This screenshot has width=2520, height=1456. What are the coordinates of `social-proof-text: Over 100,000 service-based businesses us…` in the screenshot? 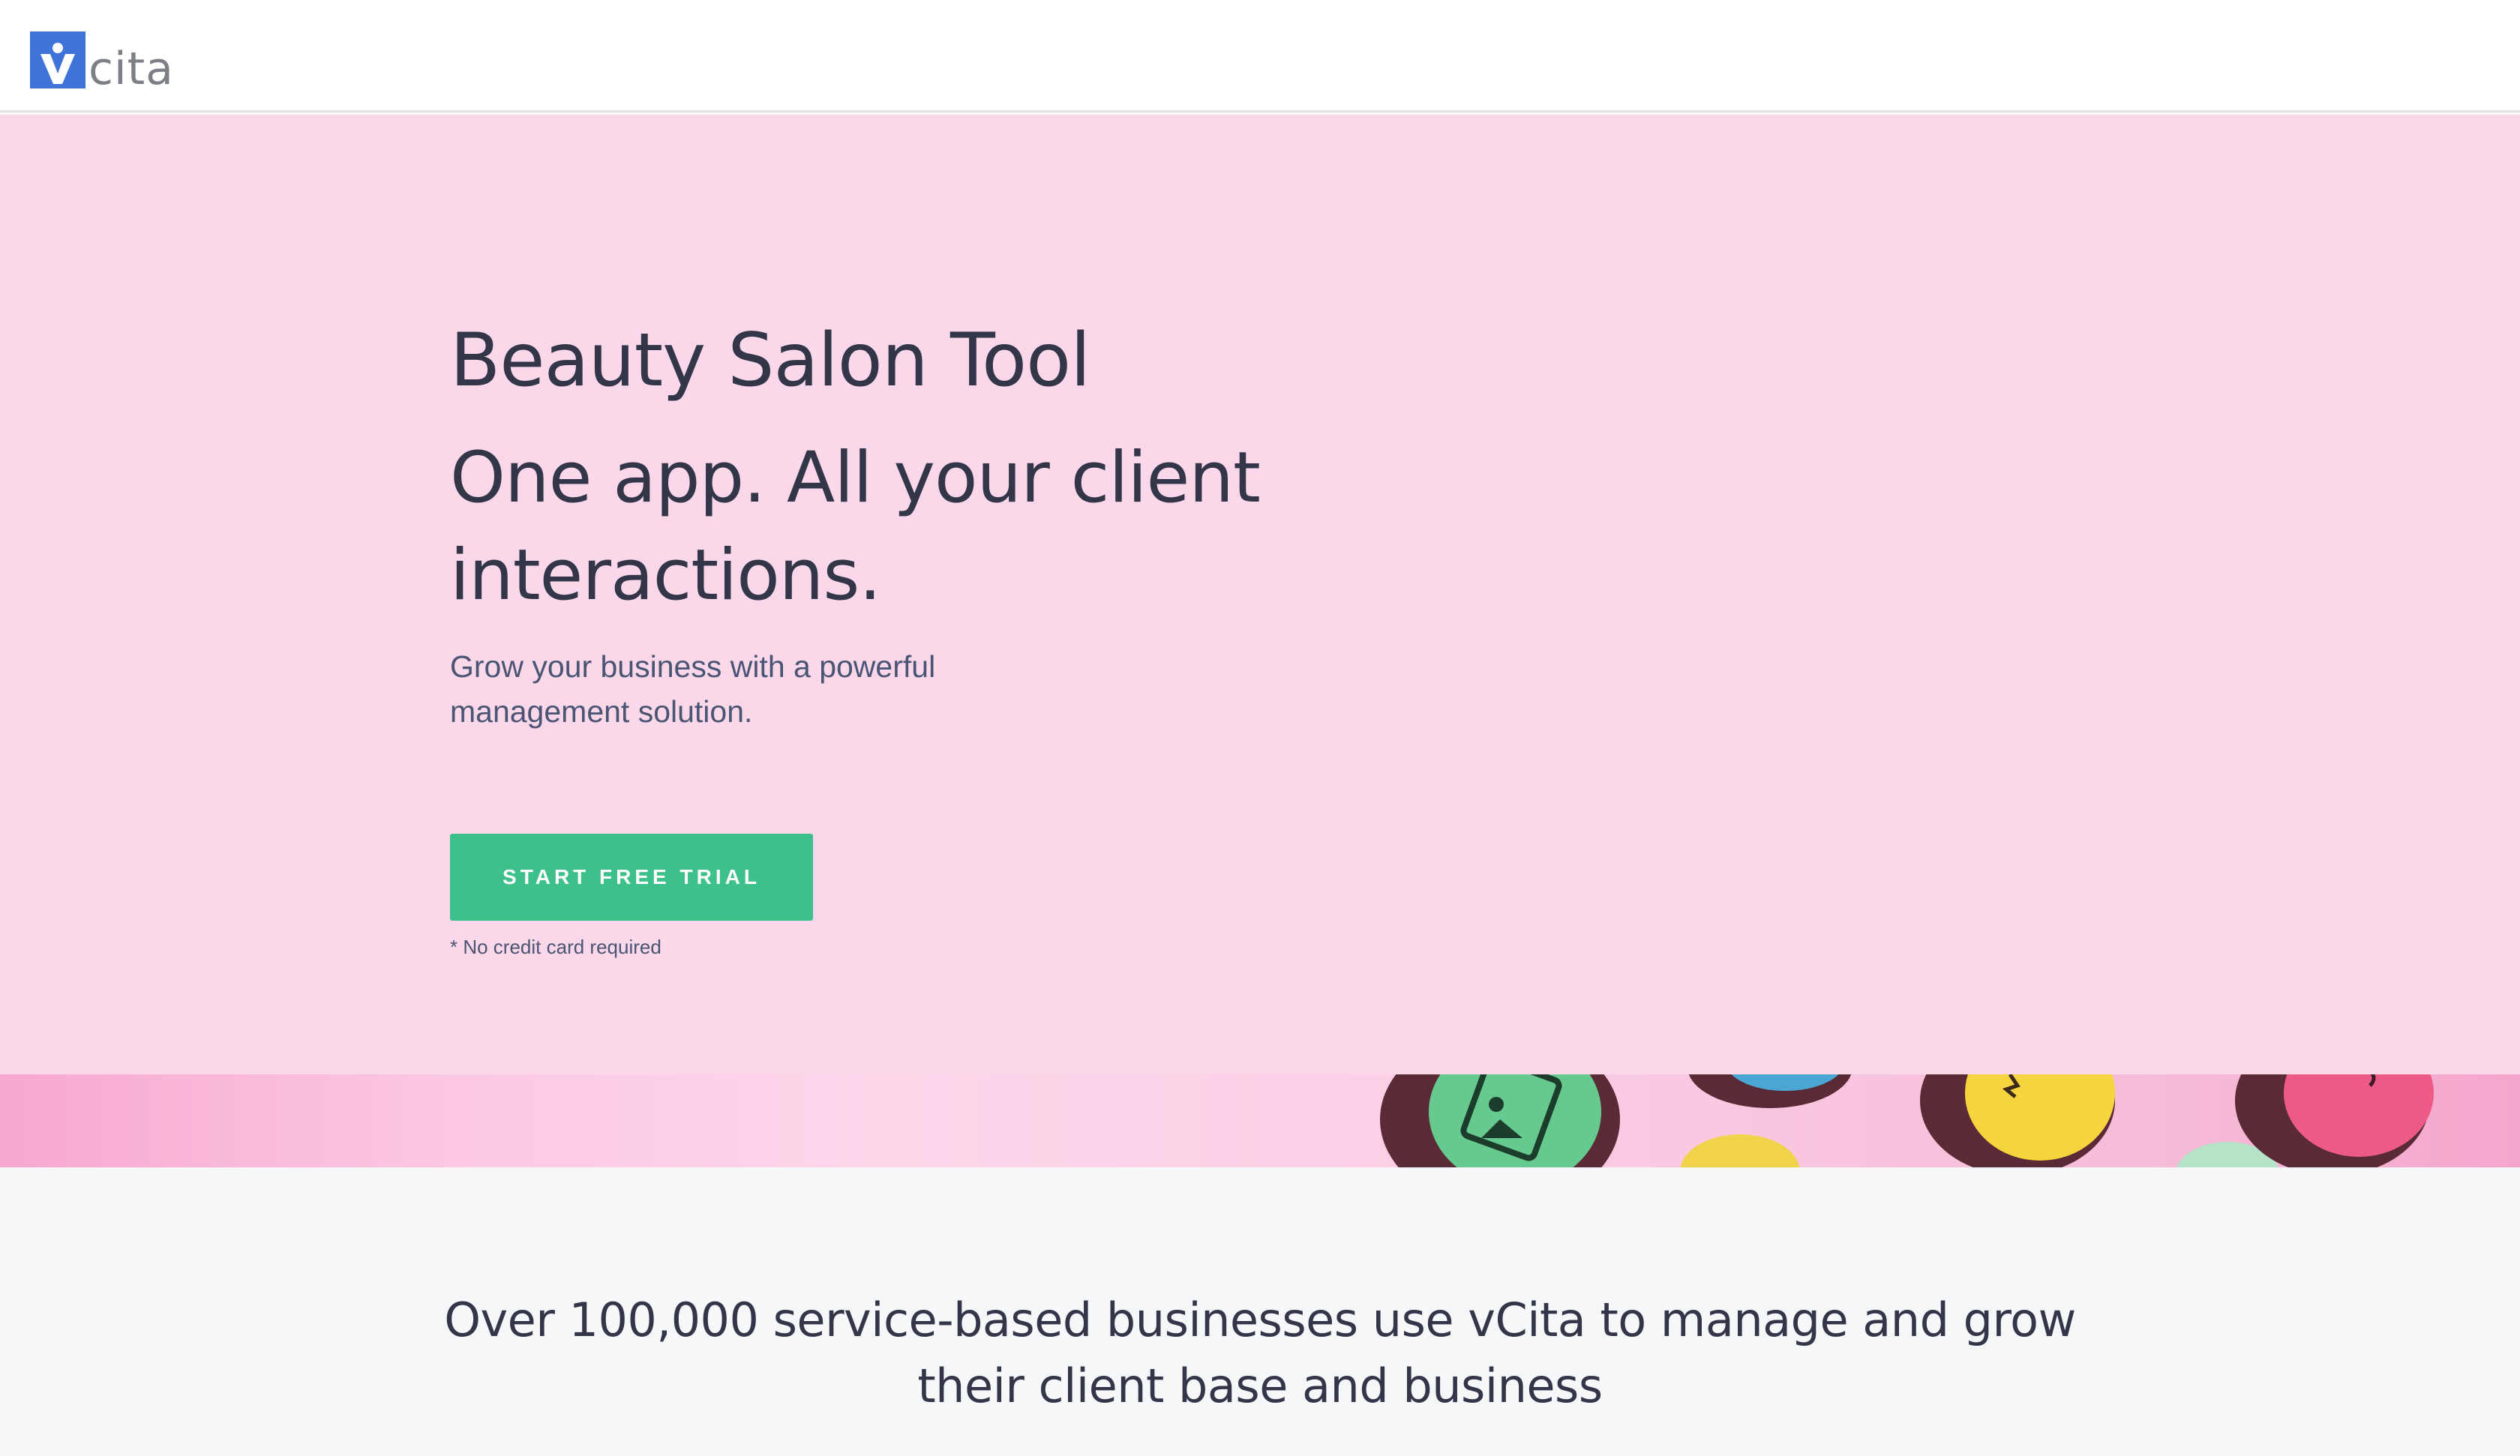 It's located at (1260, 1353).